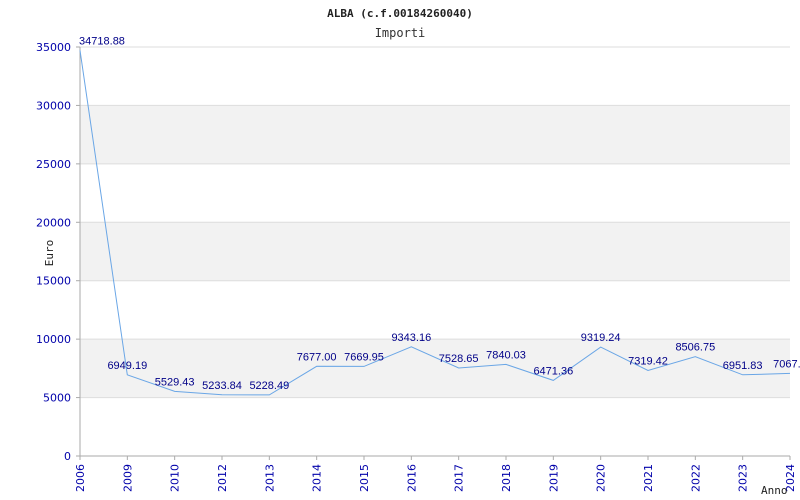 The image size is (800, 500). What do you see at coordinates (364, 478) in the screenshot?
I see `x-tick-label: 2015` at bounding box center [364, 478].